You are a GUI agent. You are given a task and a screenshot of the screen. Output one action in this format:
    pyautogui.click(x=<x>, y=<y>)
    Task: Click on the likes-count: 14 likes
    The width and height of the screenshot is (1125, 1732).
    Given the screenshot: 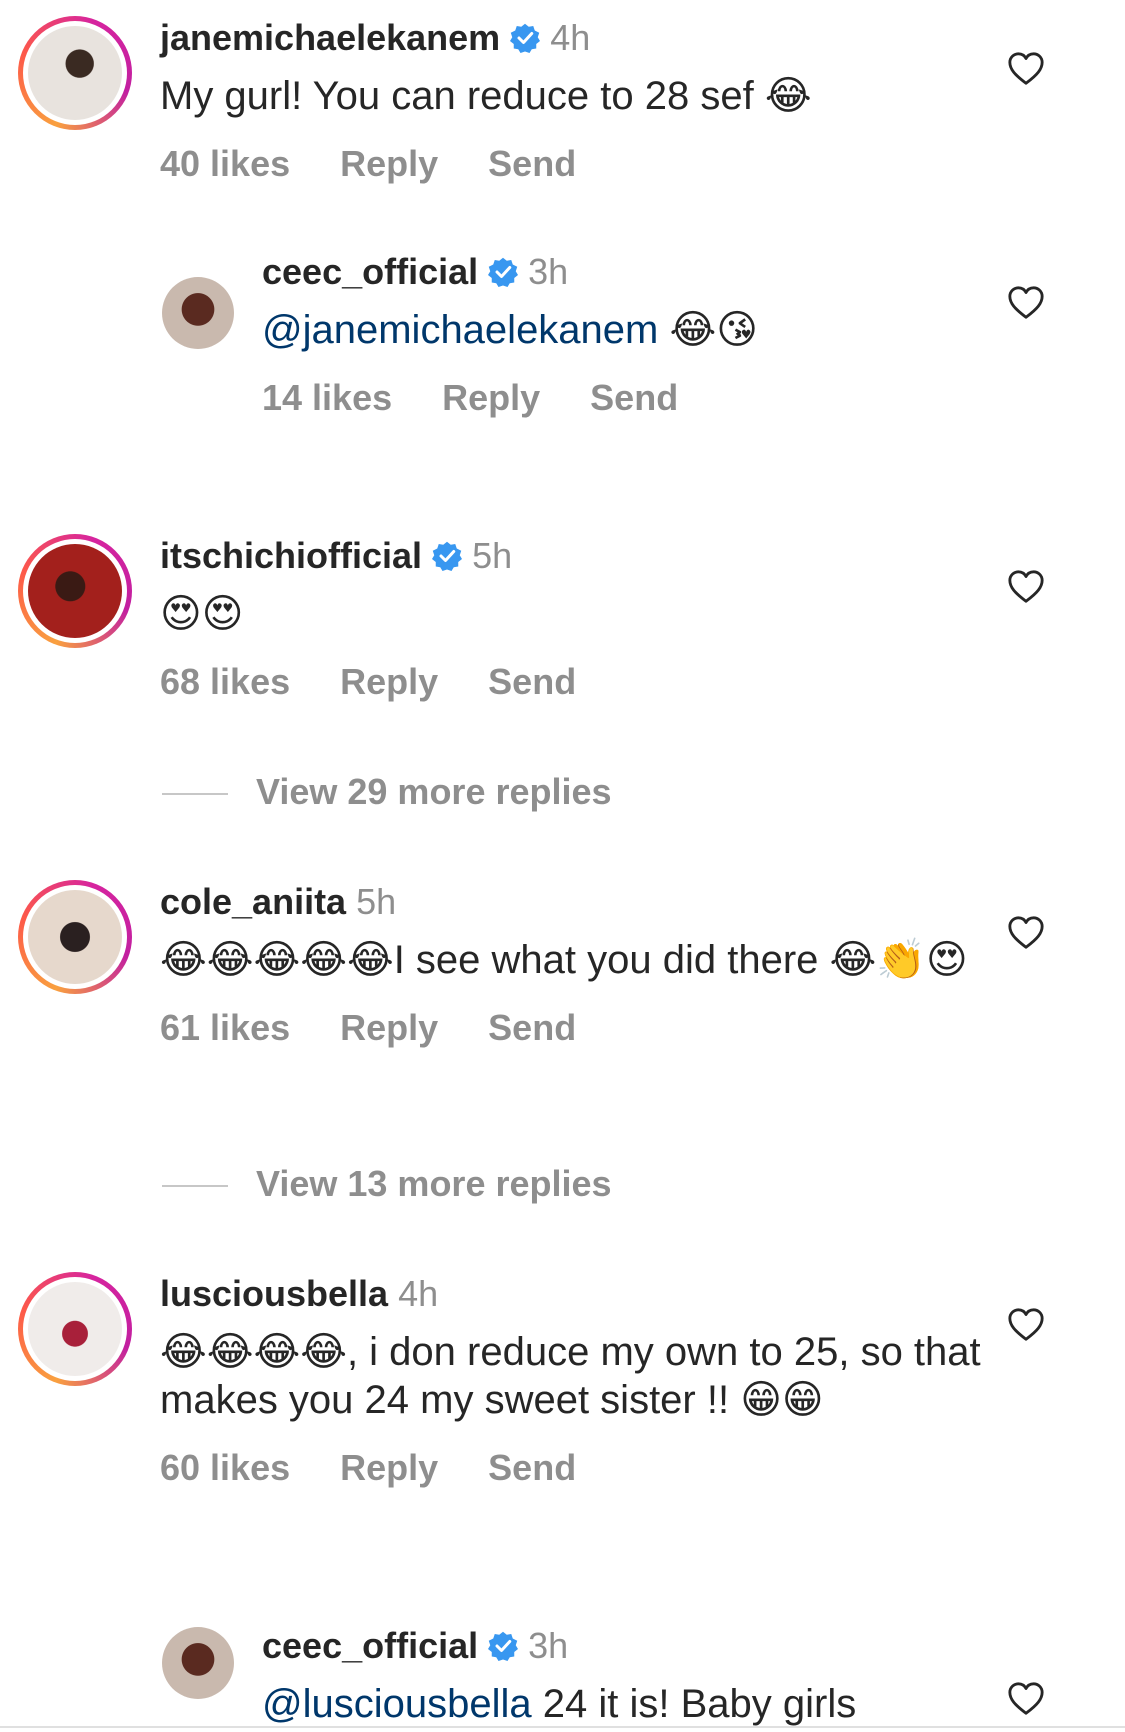 What is the action you would take?
    pyautogui.click(x=327, y=397)
    